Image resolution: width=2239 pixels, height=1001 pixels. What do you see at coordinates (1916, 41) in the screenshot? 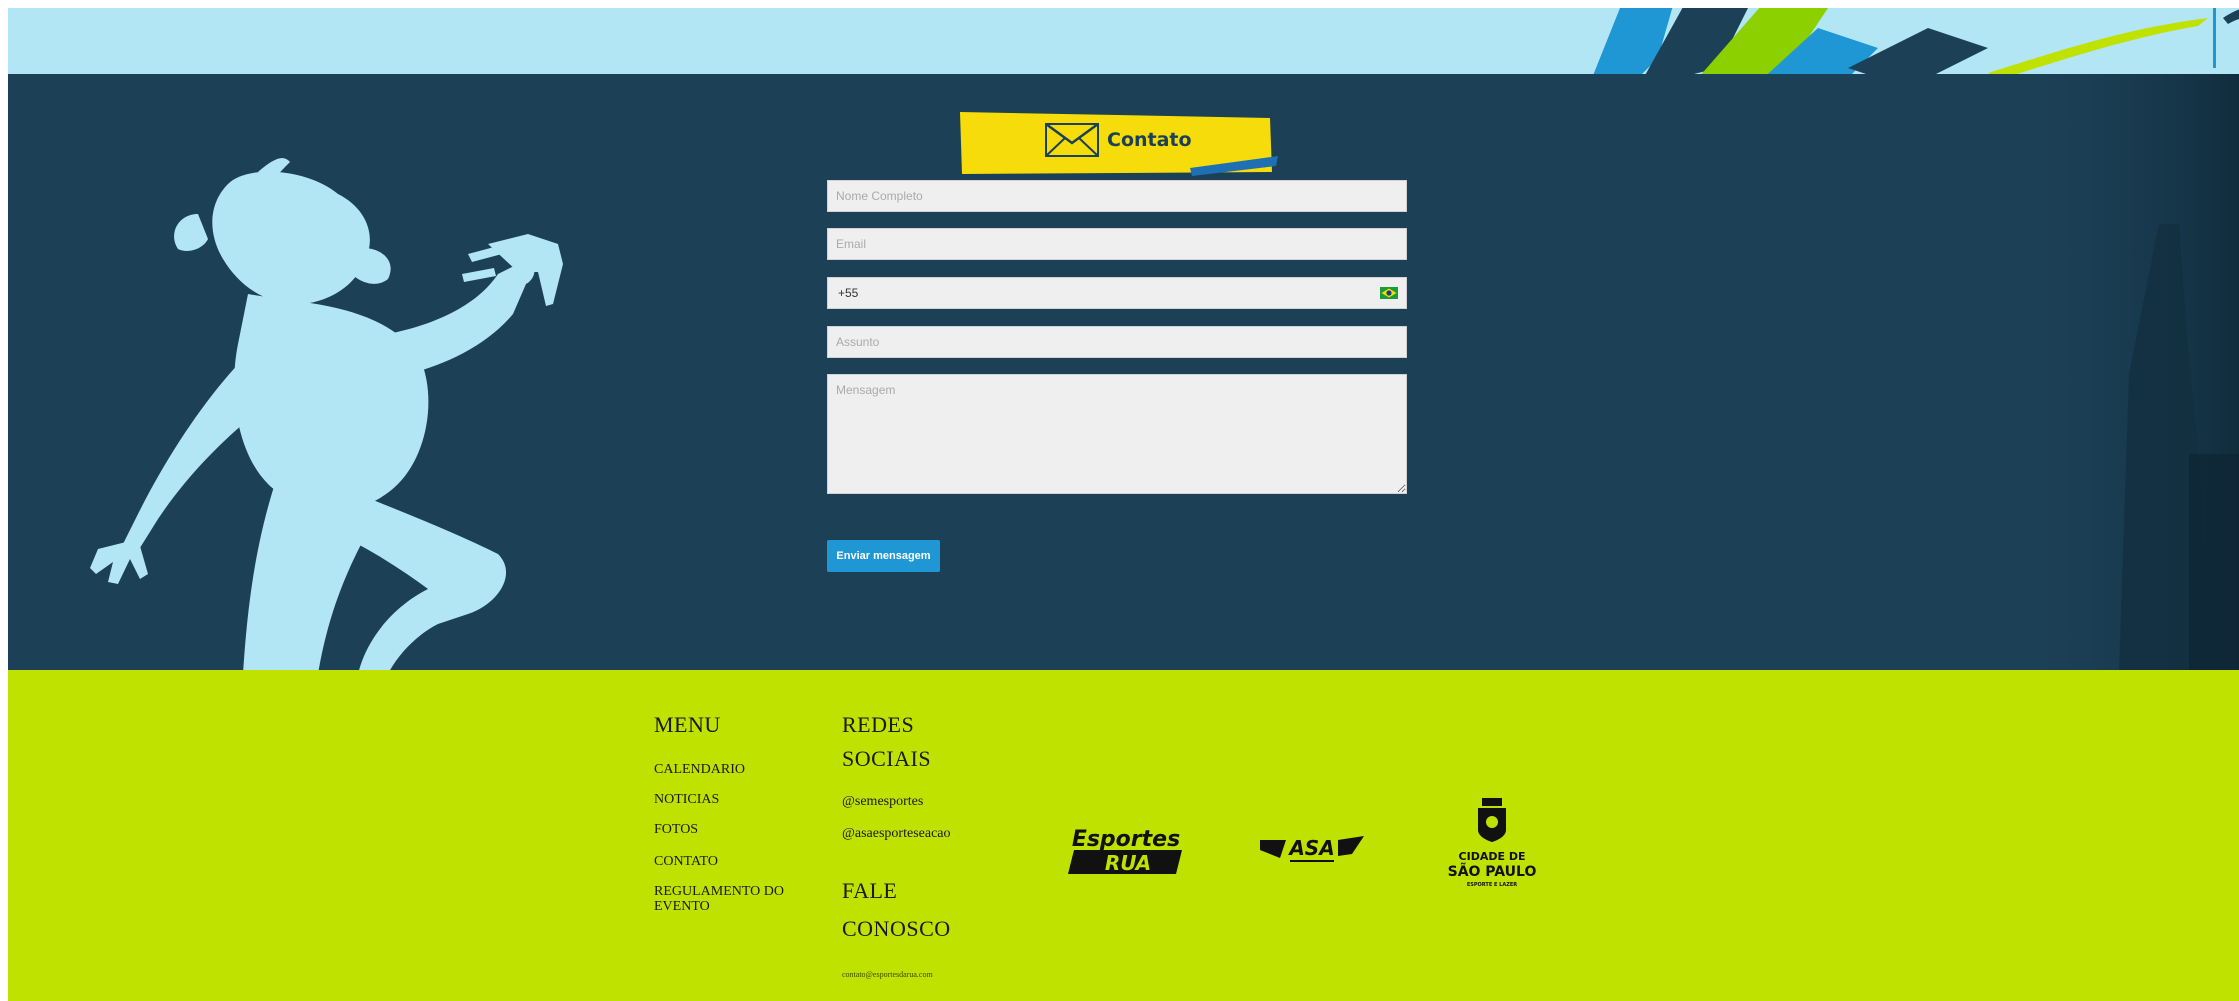
I see `decorative-banner-art` at bounding box center [1916, 41].